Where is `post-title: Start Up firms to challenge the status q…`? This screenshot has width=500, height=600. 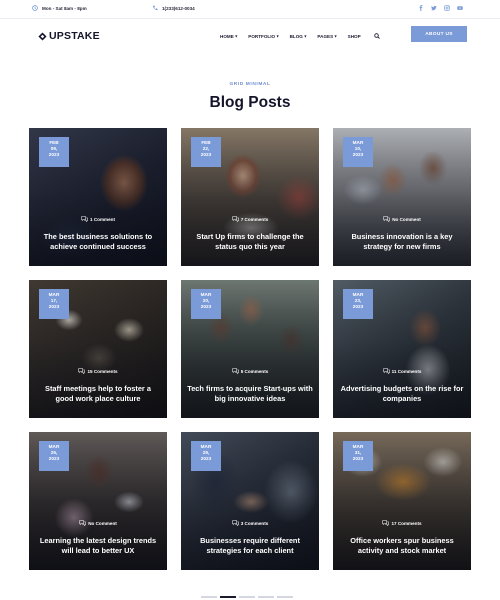 post-title: Start Up firms to challenge the status q… is located at coordinates (250, 242).